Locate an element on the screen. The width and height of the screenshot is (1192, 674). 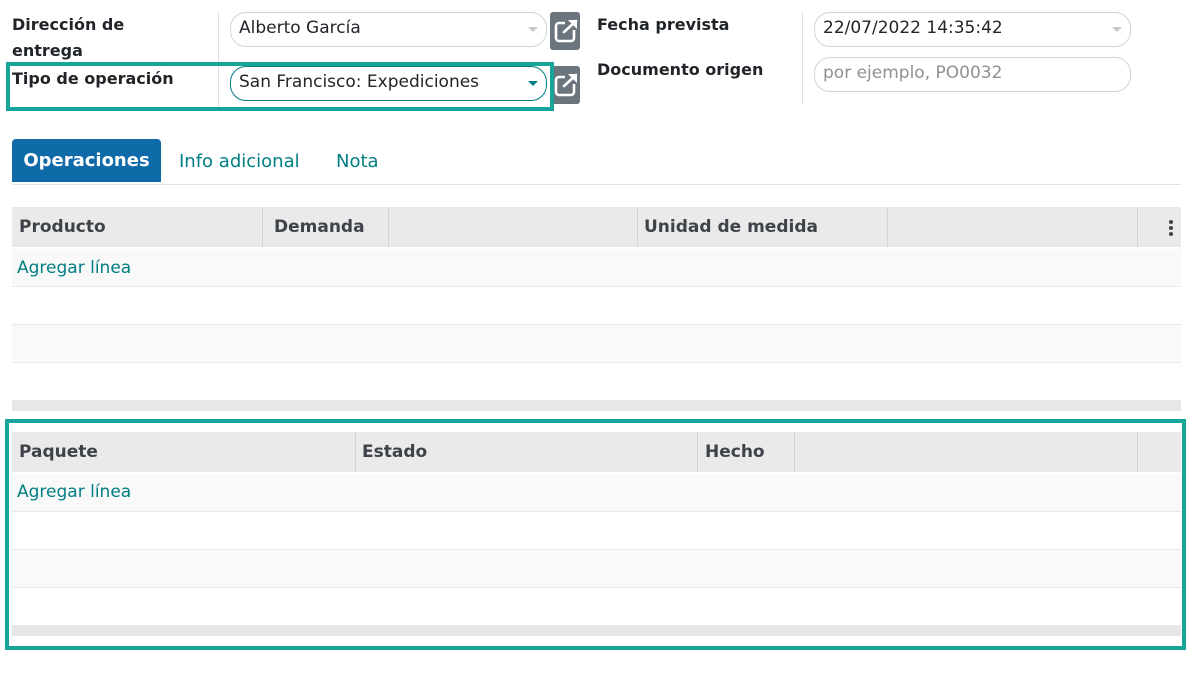
operation-type-external-link-button is located at coordinates (565, 85).